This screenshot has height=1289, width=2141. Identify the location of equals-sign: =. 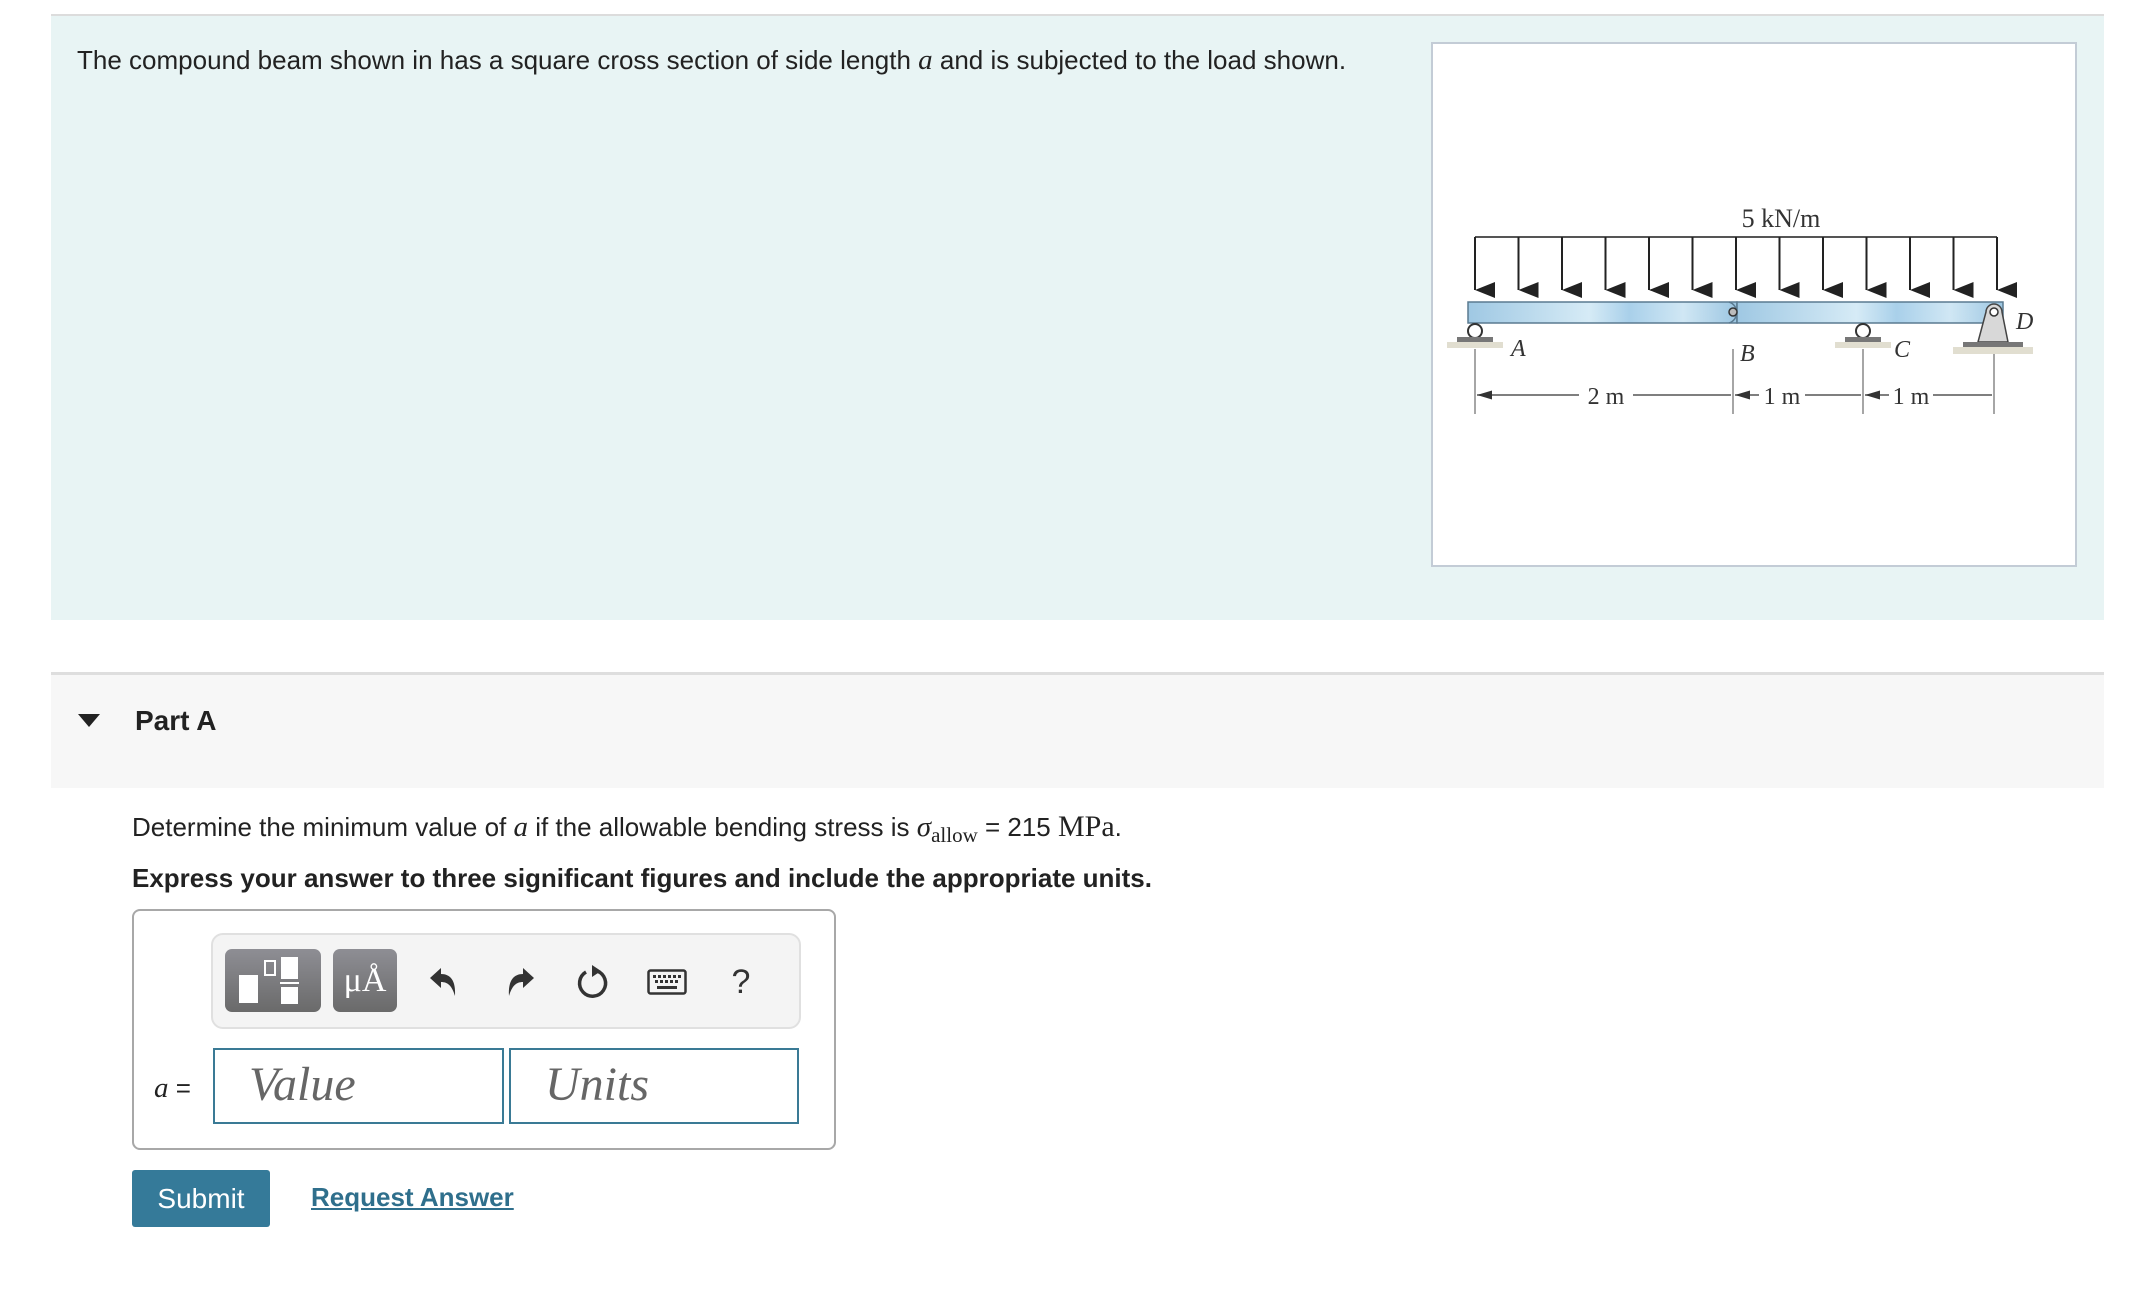
(179, 1088).